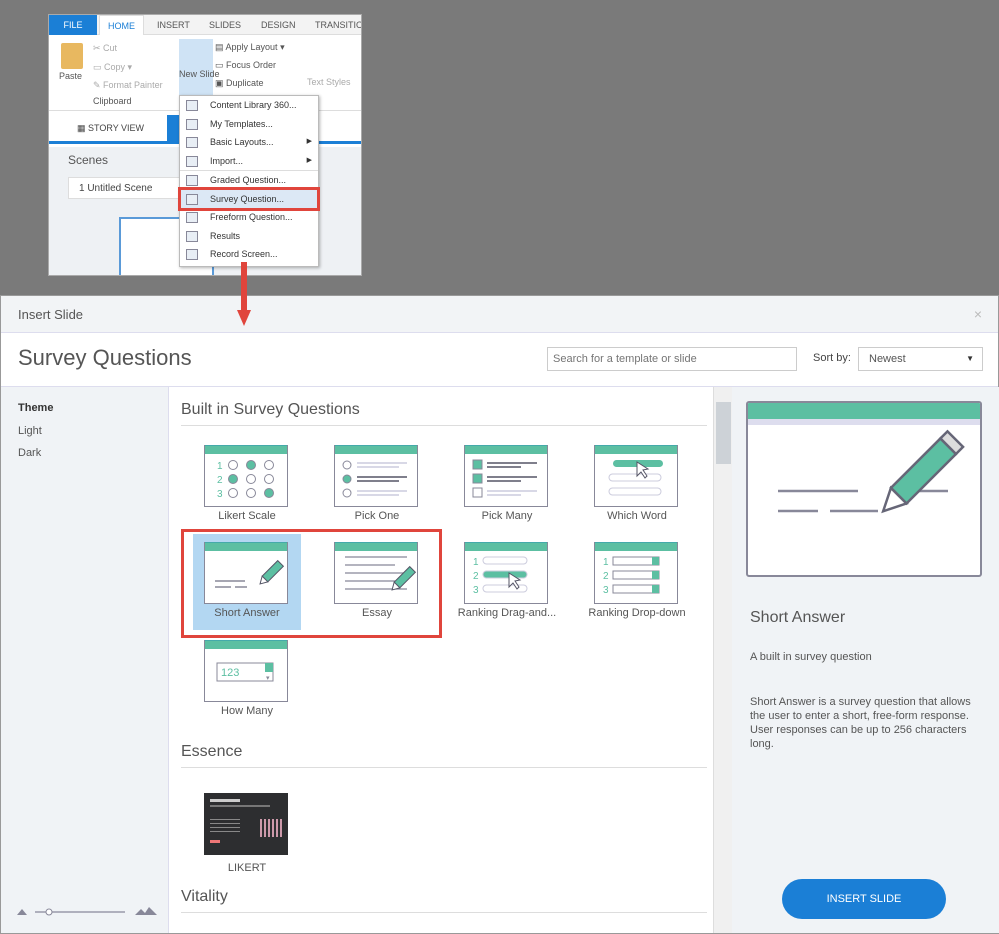  I want to click on zoom-slider-handle, so click(49, 912).